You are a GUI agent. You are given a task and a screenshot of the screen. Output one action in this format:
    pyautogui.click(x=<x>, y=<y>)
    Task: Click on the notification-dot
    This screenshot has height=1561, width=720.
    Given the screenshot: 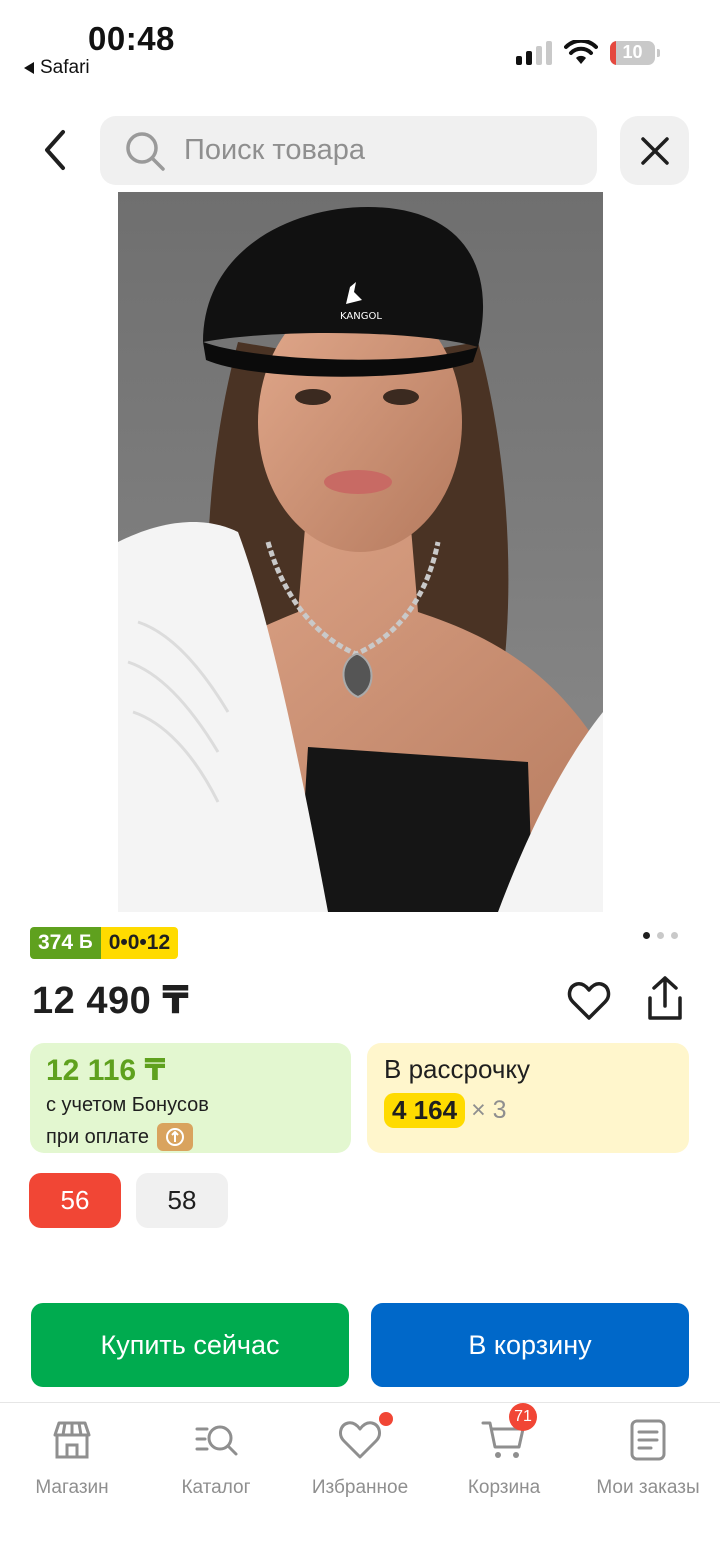 What is the action you would take?
    pyautogui.click(x=386, y=1419)
    